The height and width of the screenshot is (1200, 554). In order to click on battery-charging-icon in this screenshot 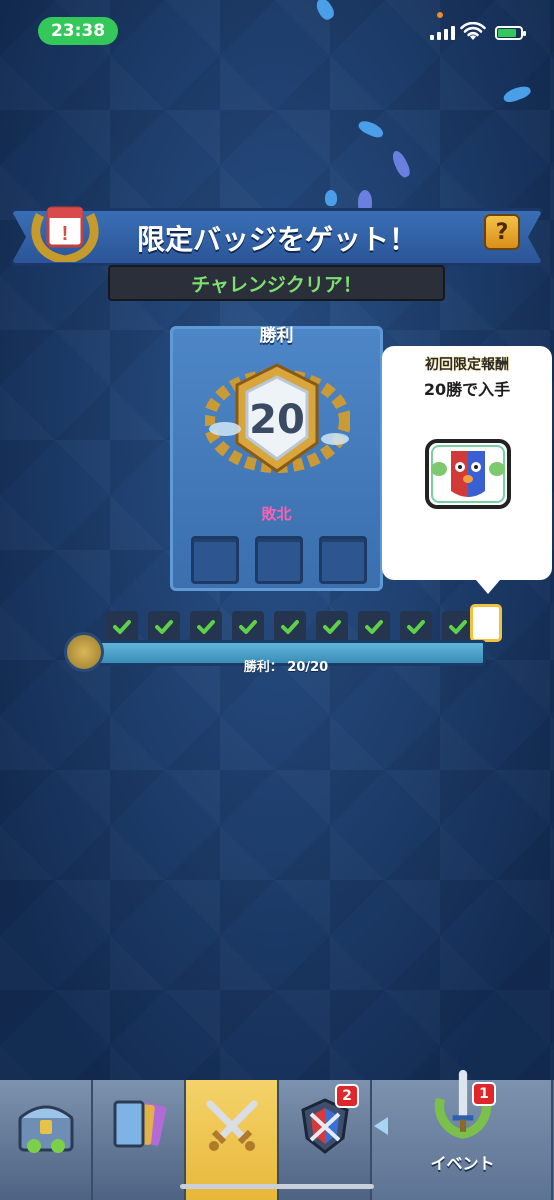, I will do `click(510, 33)`.